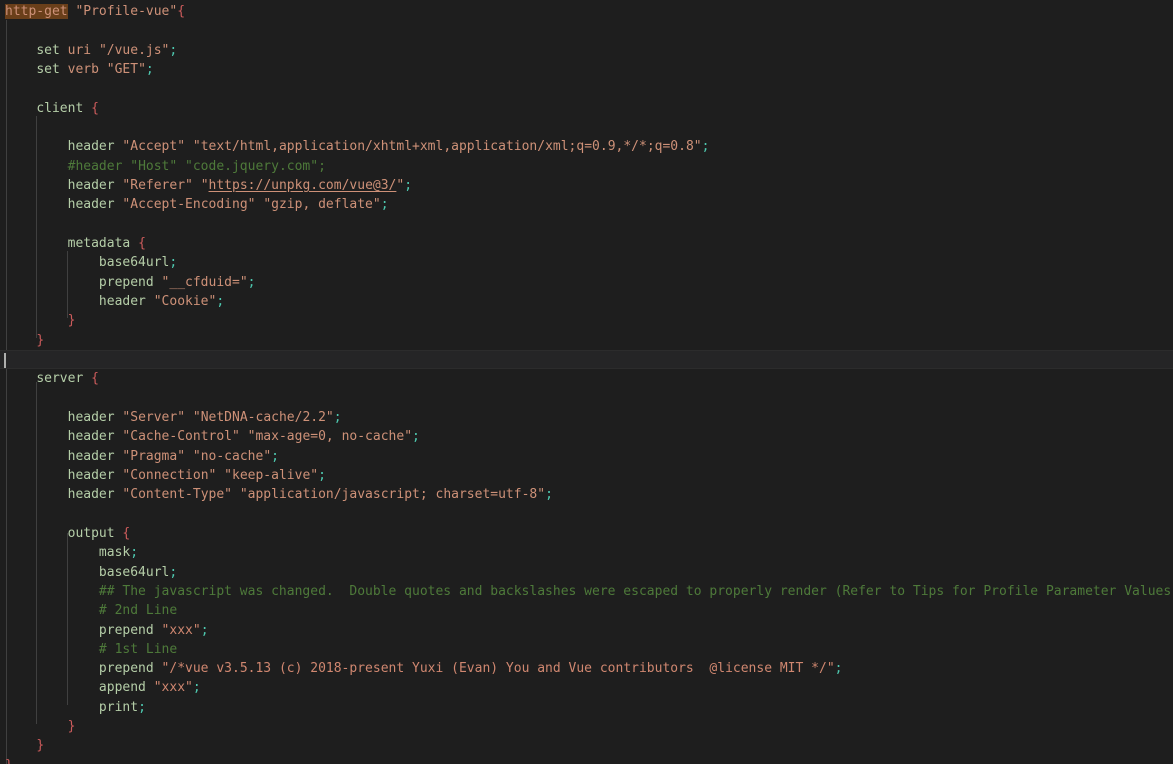 This screenshot has width=1173, height=764. Describe the element at coordinates (36, 11) in the screenshot. I see `token-http-get: http-get` at that location.